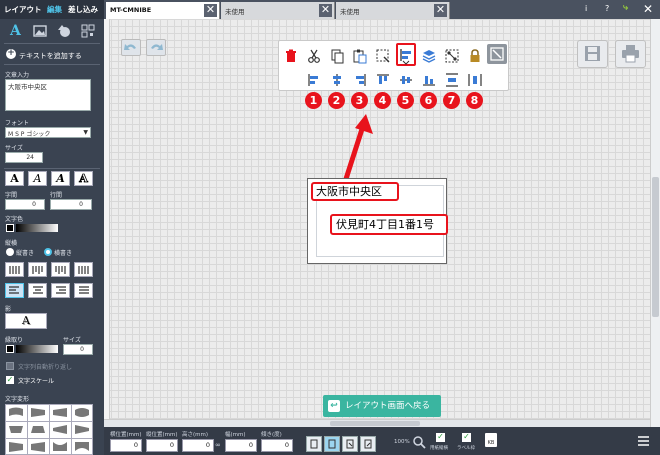  Describe the element at coordinates (17, 399) in the screenshot. I see `deform-label: 文字変形` at that location.